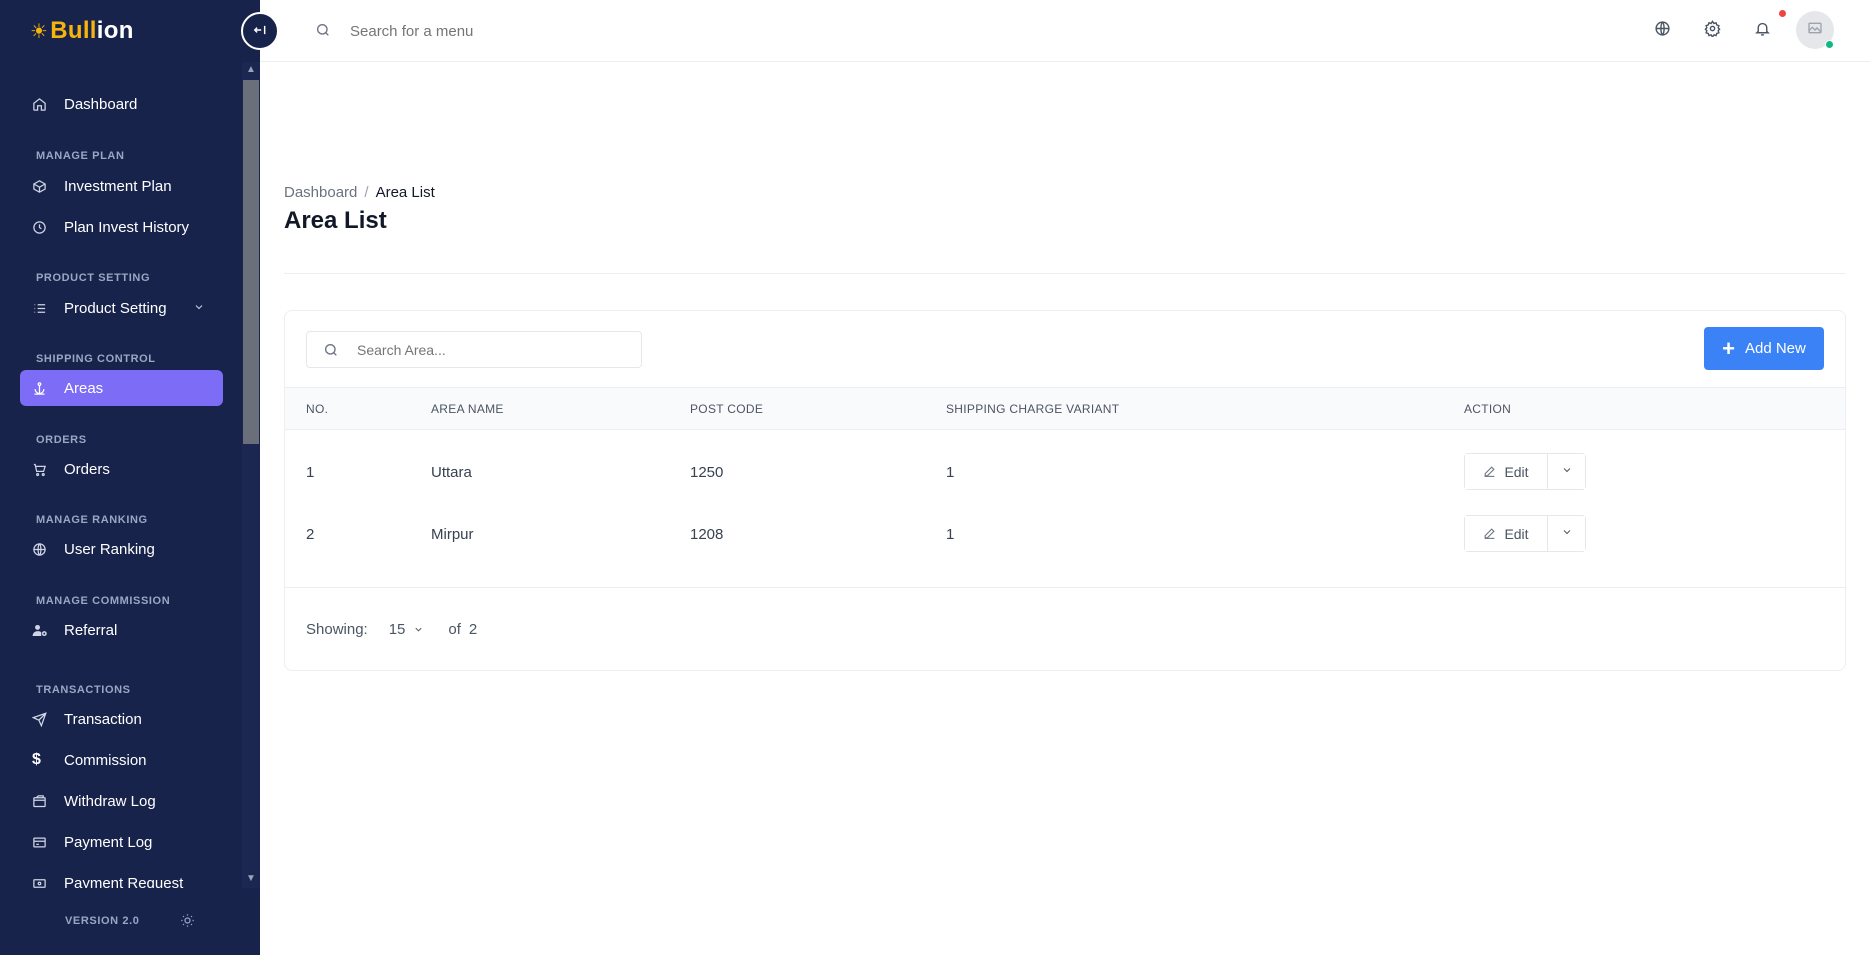 The image size is (1870, 955). What do you see at coordinates (42, 719) in the screenshot?
I see `send-icon` at bounding box center [42, 719].